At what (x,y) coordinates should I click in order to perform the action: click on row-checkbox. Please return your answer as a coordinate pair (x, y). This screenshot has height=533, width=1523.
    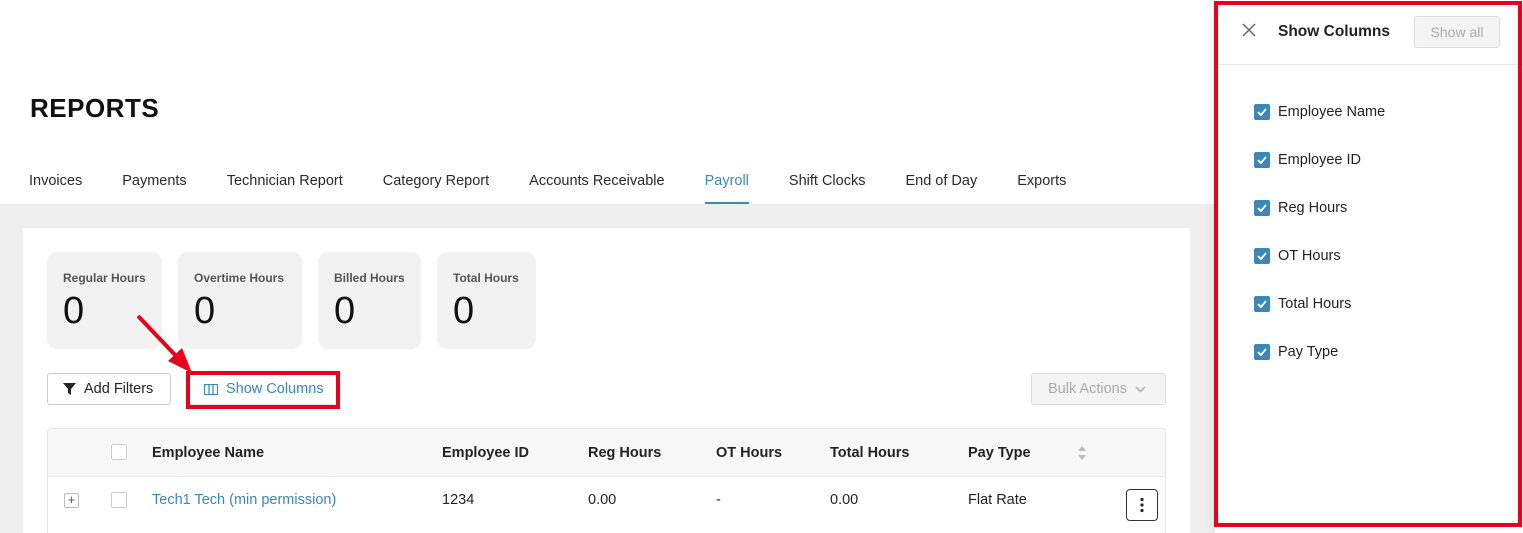
    Looking at the image, I should click on (119, 500).